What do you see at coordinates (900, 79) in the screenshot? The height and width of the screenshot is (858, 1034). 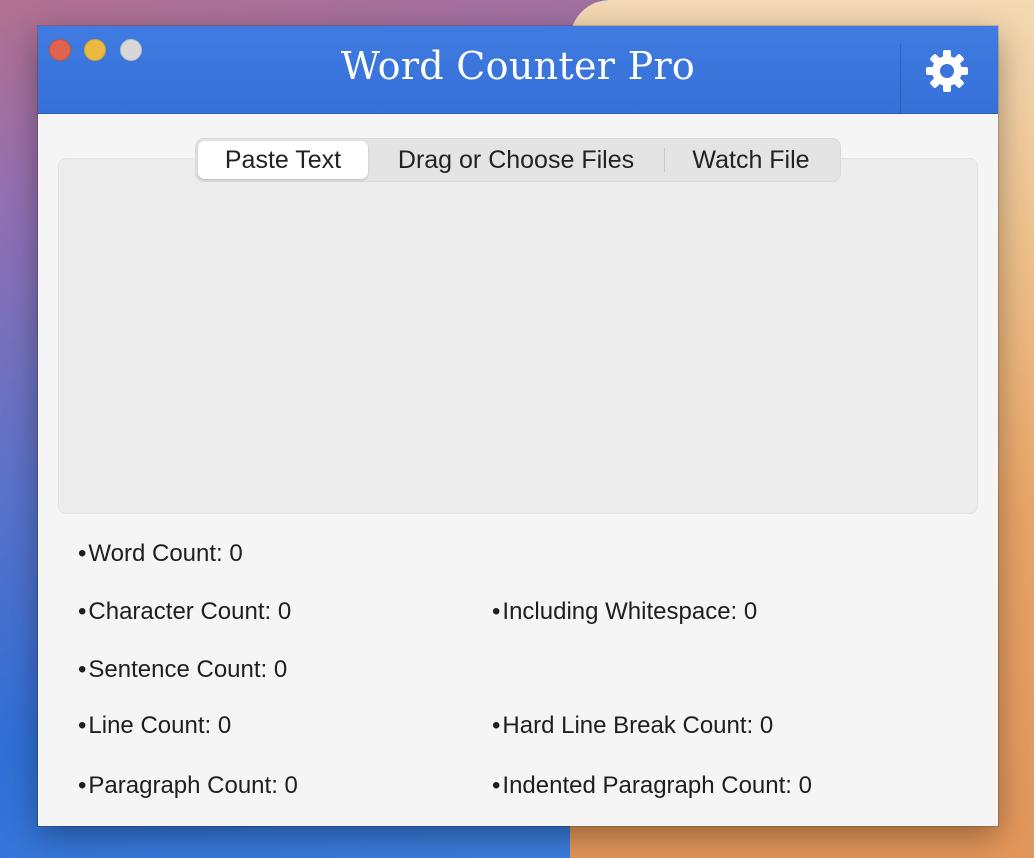 I see `toolbar-divider` at bounding box center [900, 79].